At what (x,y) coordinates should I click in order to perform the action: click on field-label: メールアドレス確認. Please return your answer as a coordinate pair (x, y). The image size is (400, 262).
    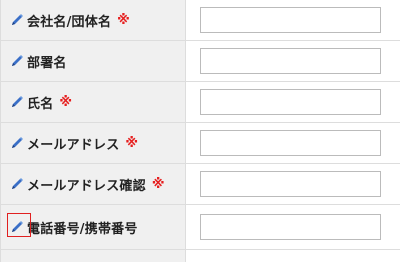
    Looking at the image, I should click on (86, 186).